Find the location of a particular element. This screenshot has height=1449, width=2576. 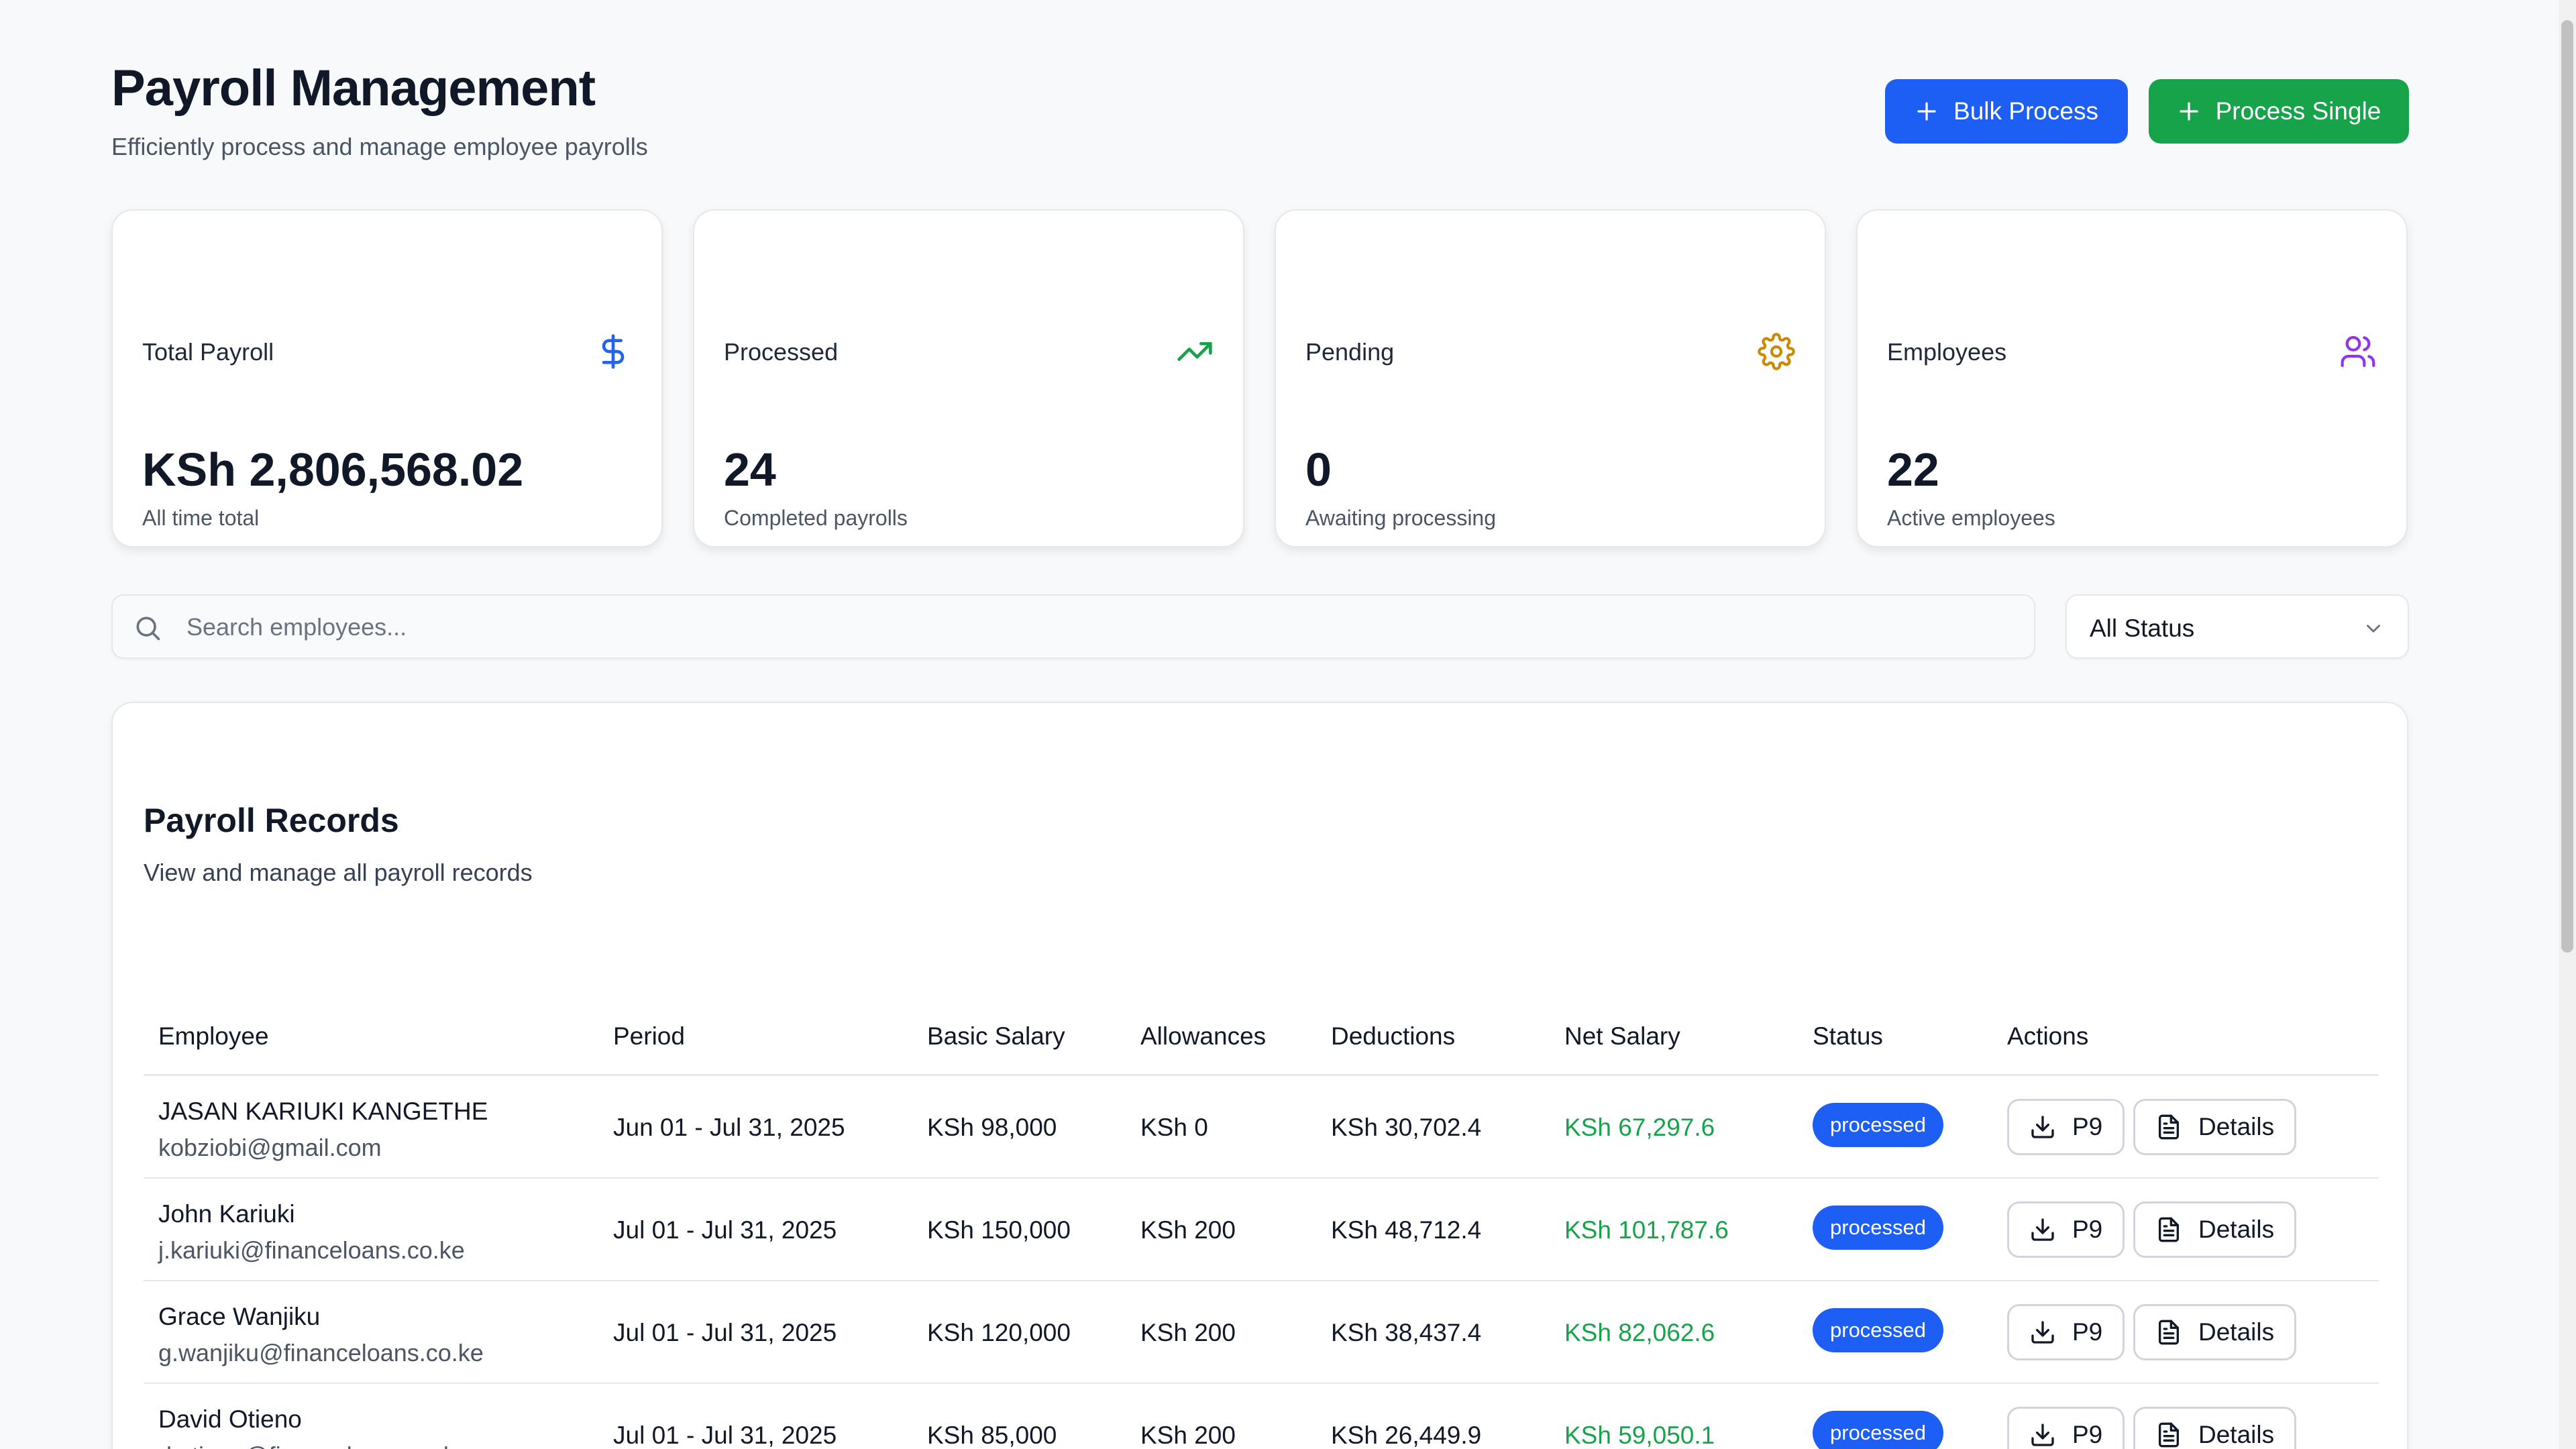

net-salary-cell: KSh 101,787.6 is located at coordinates (1646, 1230).